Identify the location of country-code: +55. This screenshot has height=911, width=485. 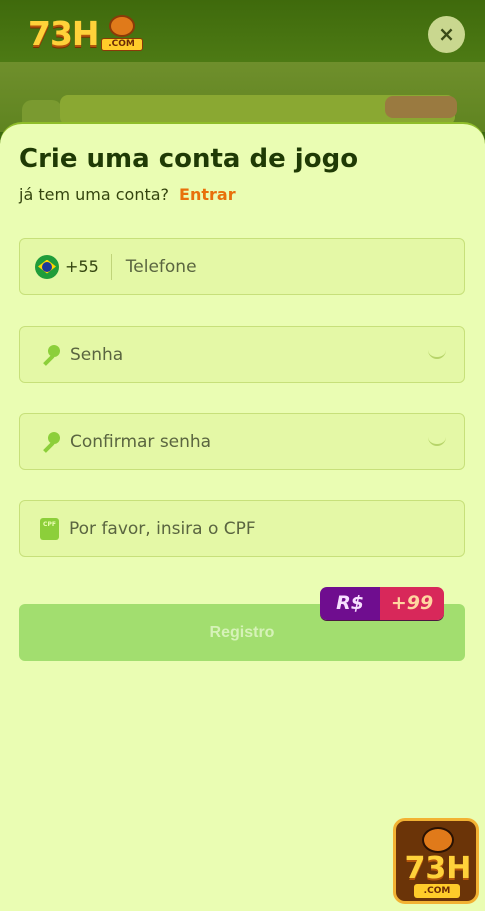
(82, 266).